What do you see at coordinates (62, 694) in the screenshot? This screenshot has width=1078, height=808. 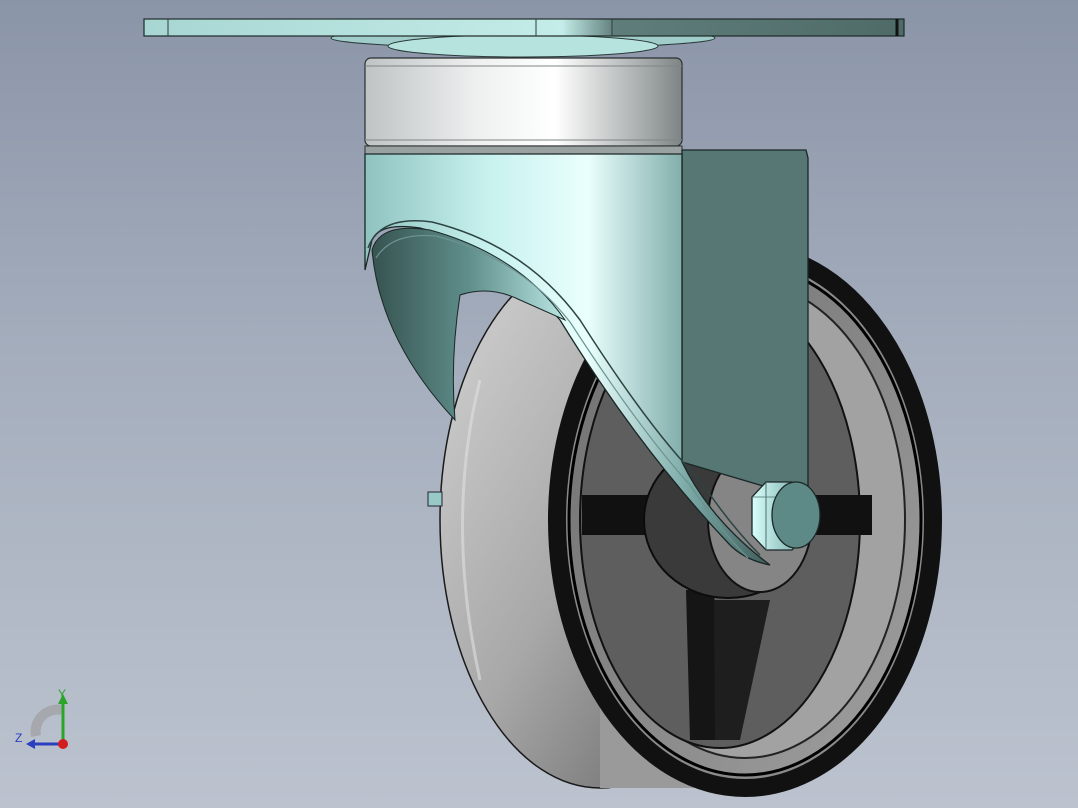 I see `triad-y-label: Y` at bounding box center [62, 694].